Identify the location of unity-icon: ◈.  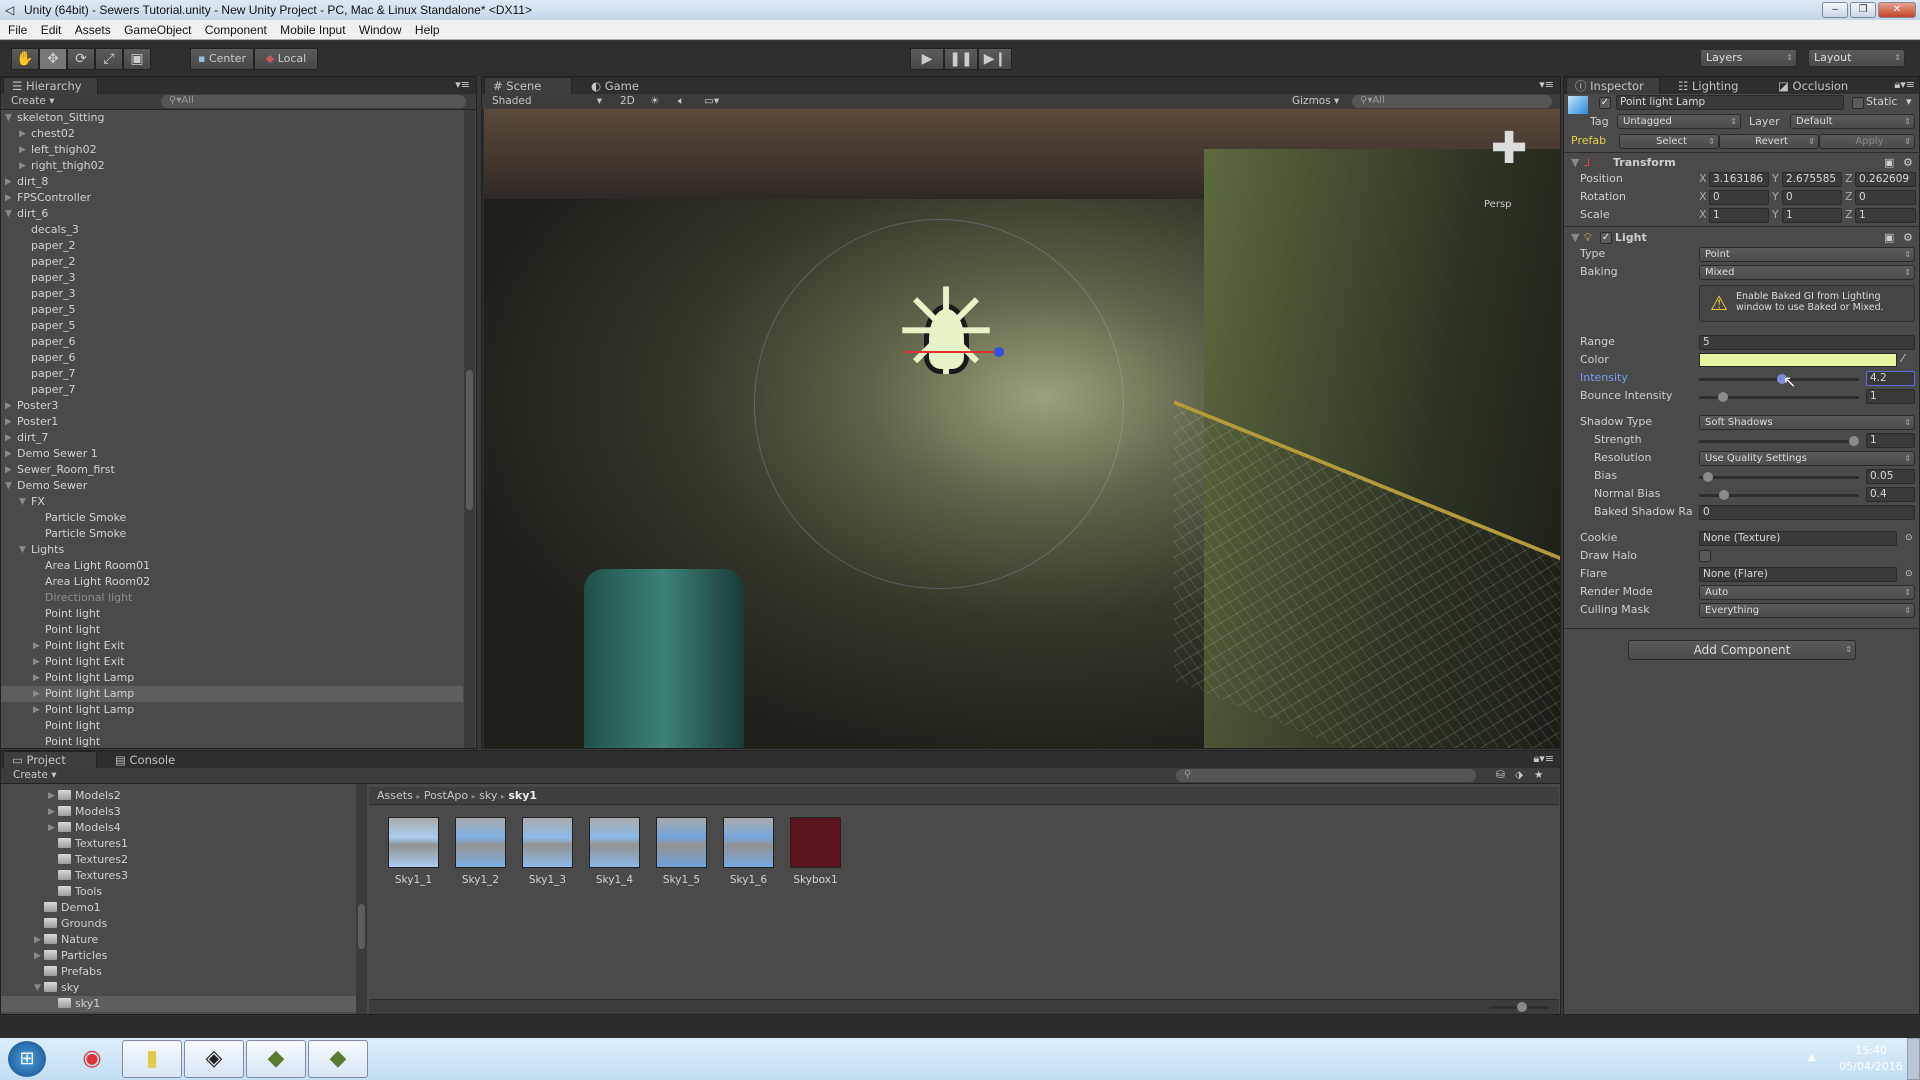
(214, 1059).